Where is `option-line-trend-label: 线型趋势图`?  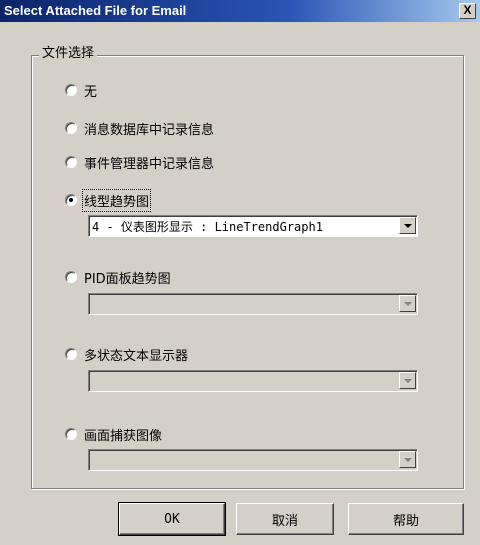
option-line-trend-label: 线型趋势图 is located at coordinates (116, 200).